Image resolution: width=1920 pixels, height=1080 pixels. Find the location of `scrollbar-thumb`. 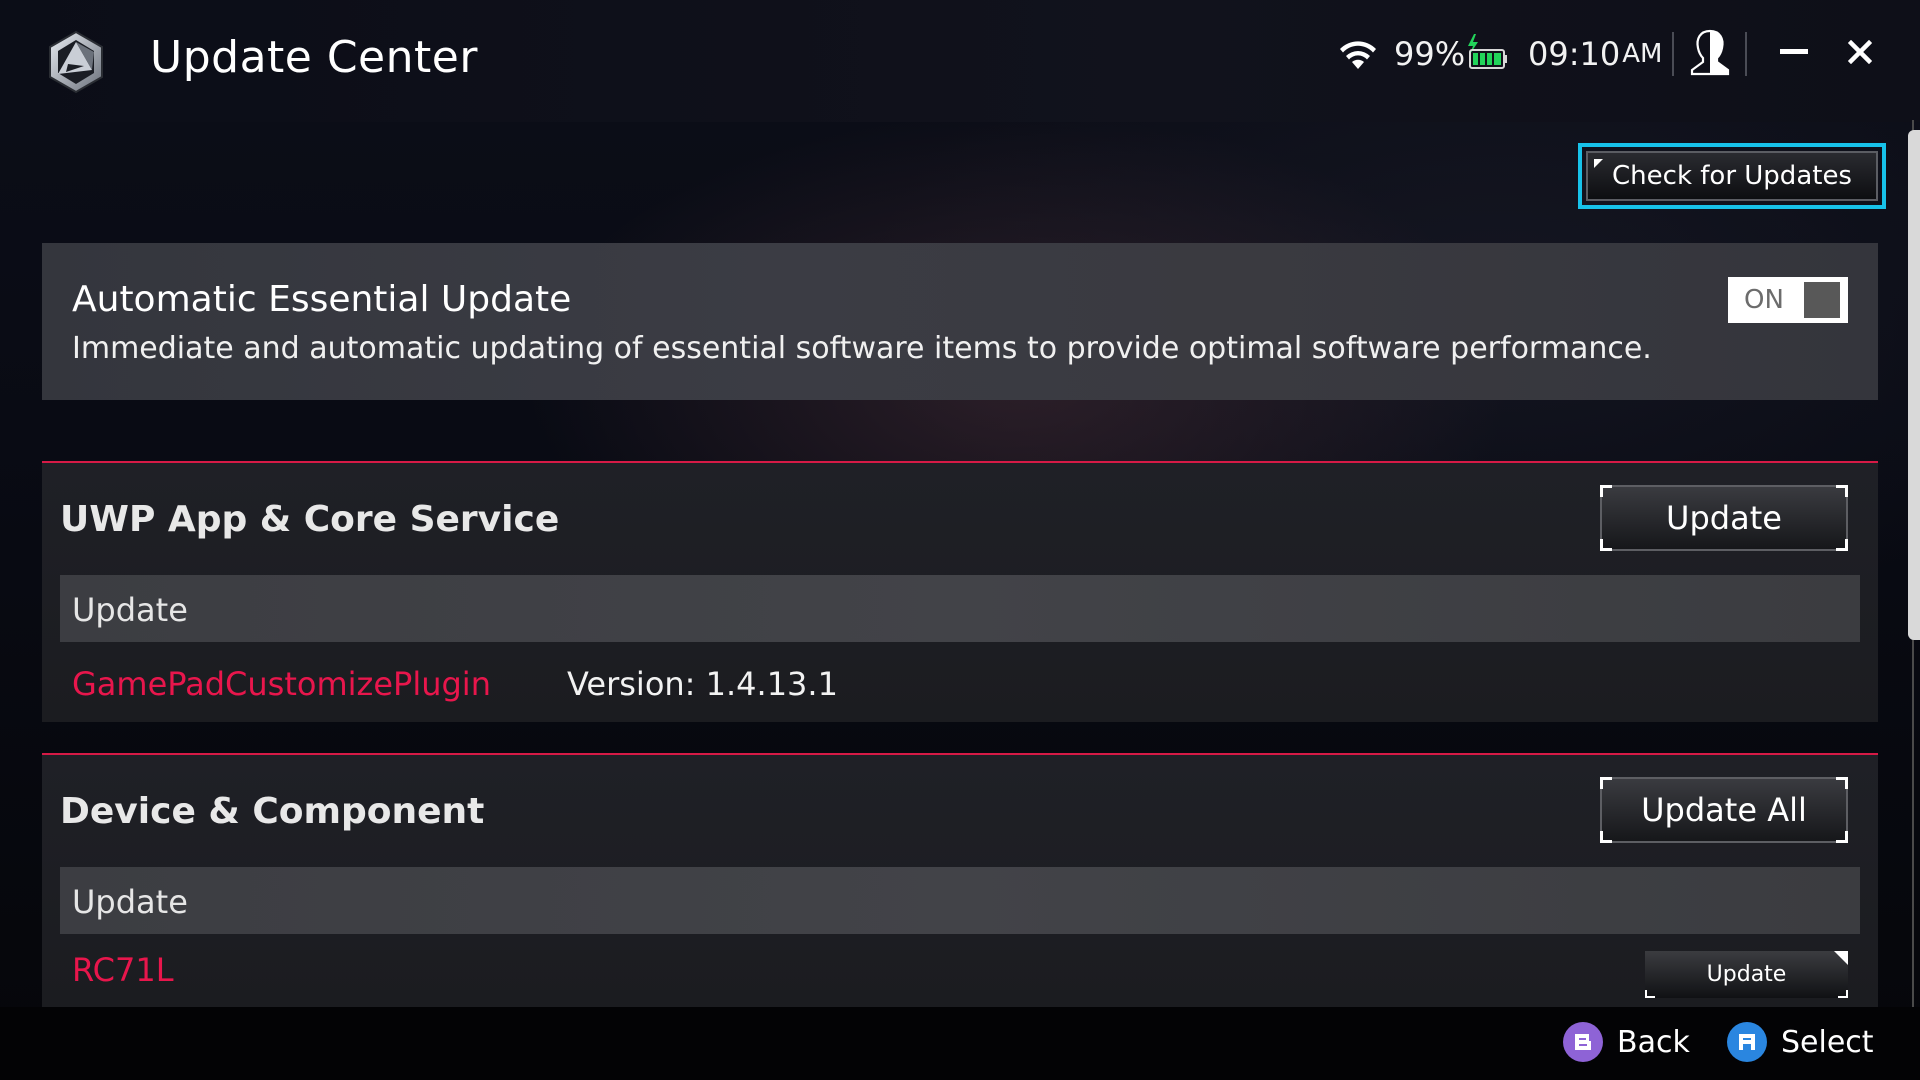

scrollbar-thumb is located at coordinates (1914, 385).